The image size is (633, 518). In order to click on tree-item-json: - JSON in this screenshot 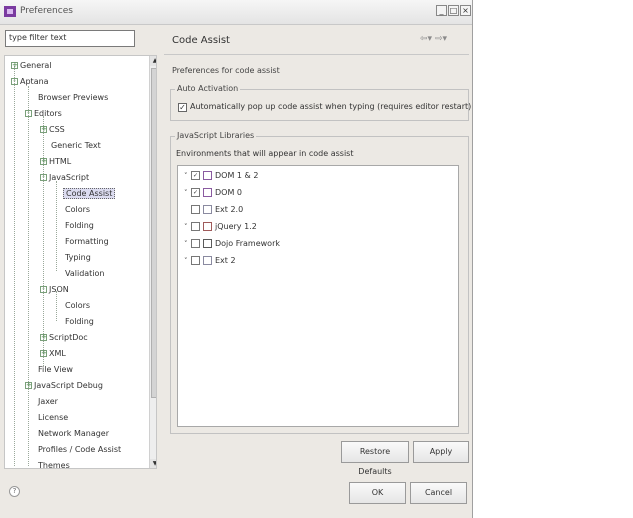, I will do `click(54, 290)`.